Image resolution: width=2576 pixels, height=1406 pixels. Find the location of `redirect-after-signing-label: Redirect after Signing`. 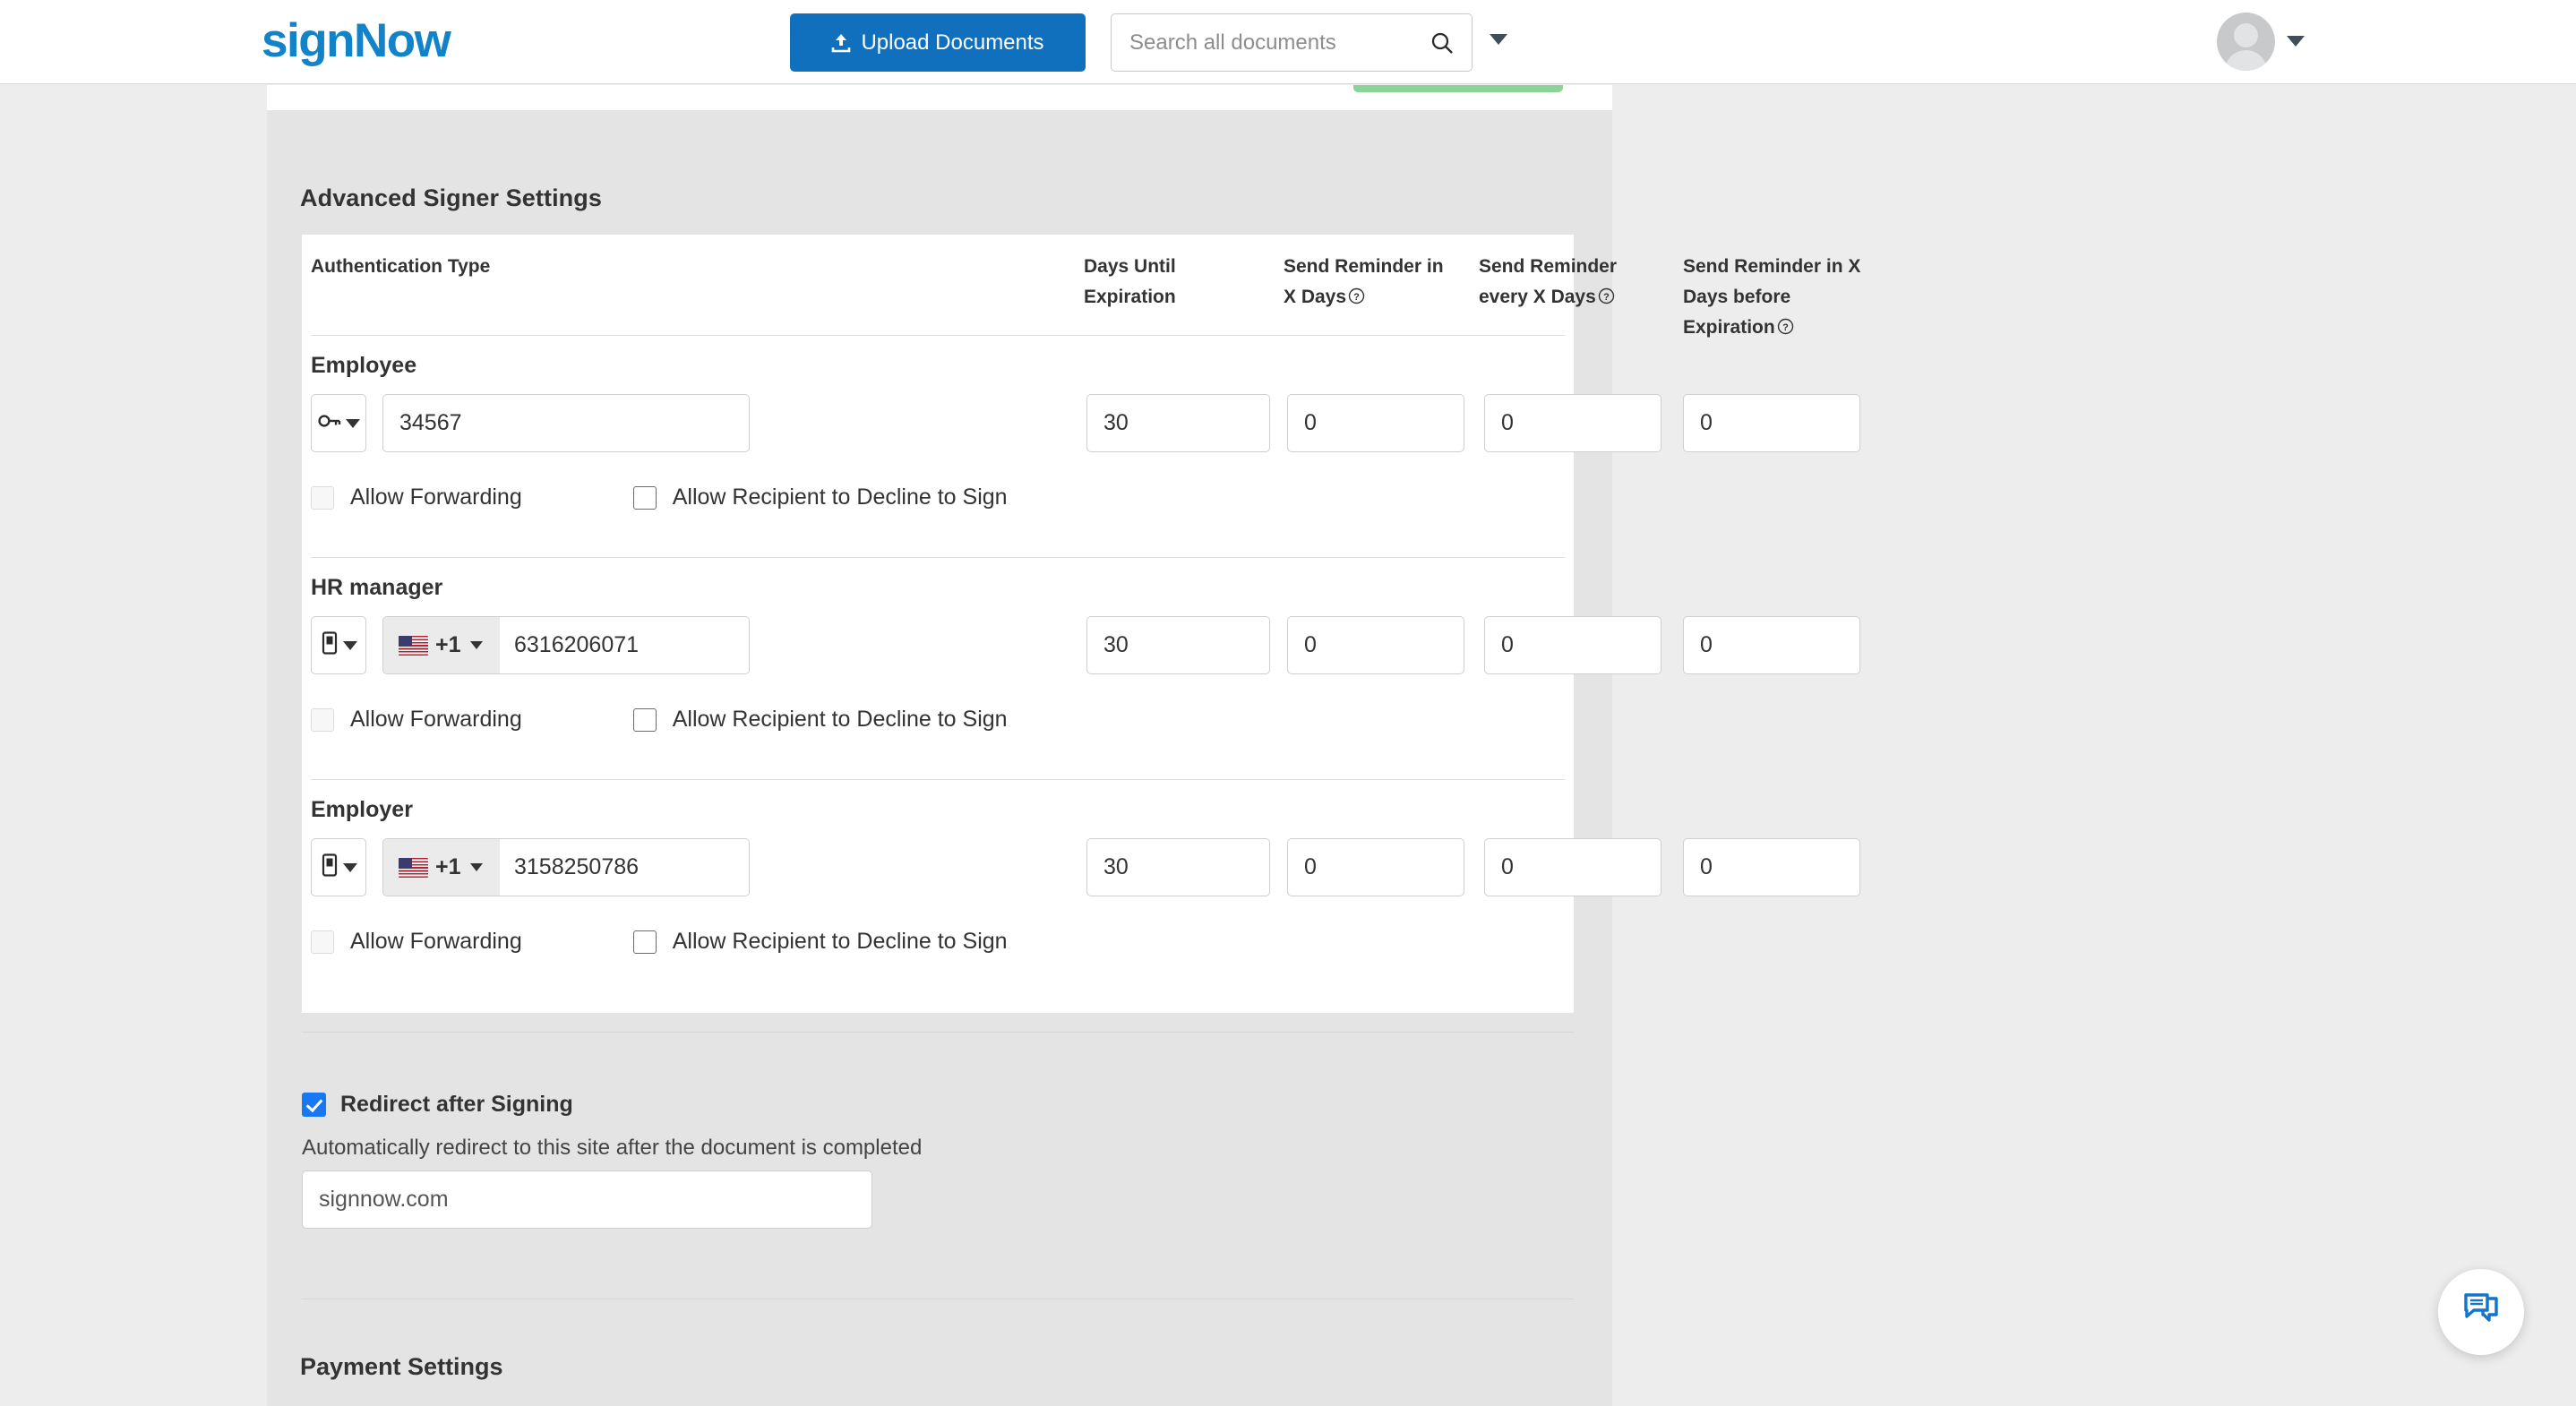

redirect-after-signing-label: Redirect after Signing is located at coordinates (456, 1104).